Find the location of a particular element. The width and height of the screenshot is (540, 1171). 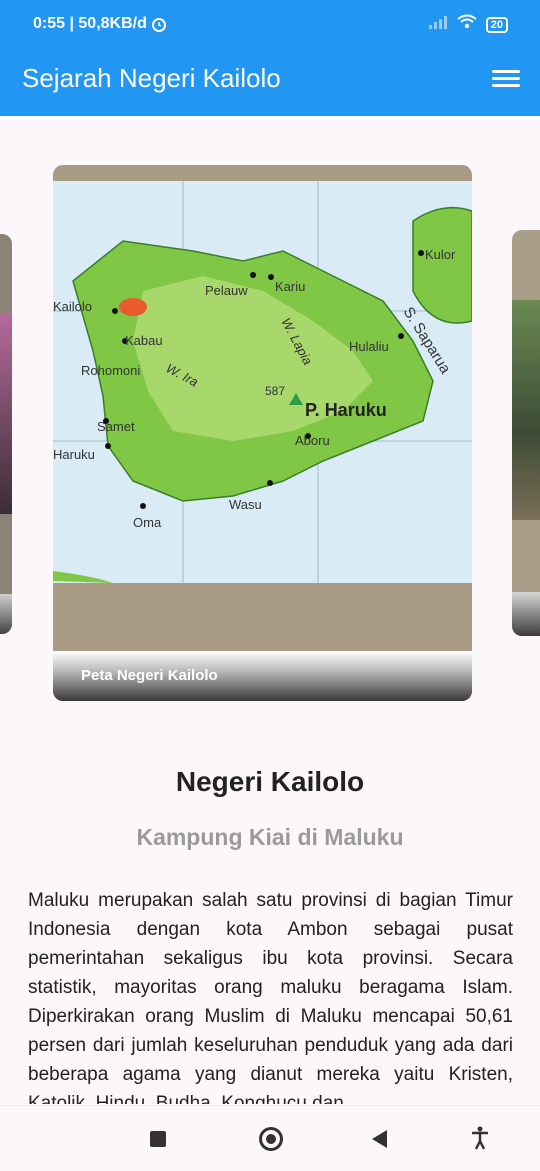

signal-icon is located at coordinates (438, 24).